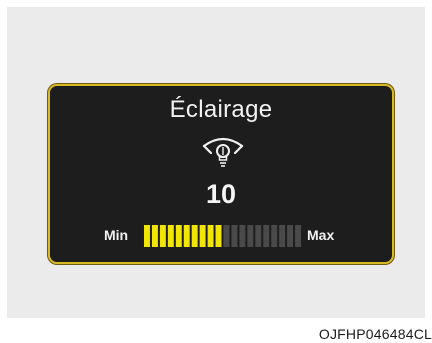  What do you see at coordinates (221, 109) in the screenshot?
I see `panel-title: Éclairage` at bounding box center [221, 109].